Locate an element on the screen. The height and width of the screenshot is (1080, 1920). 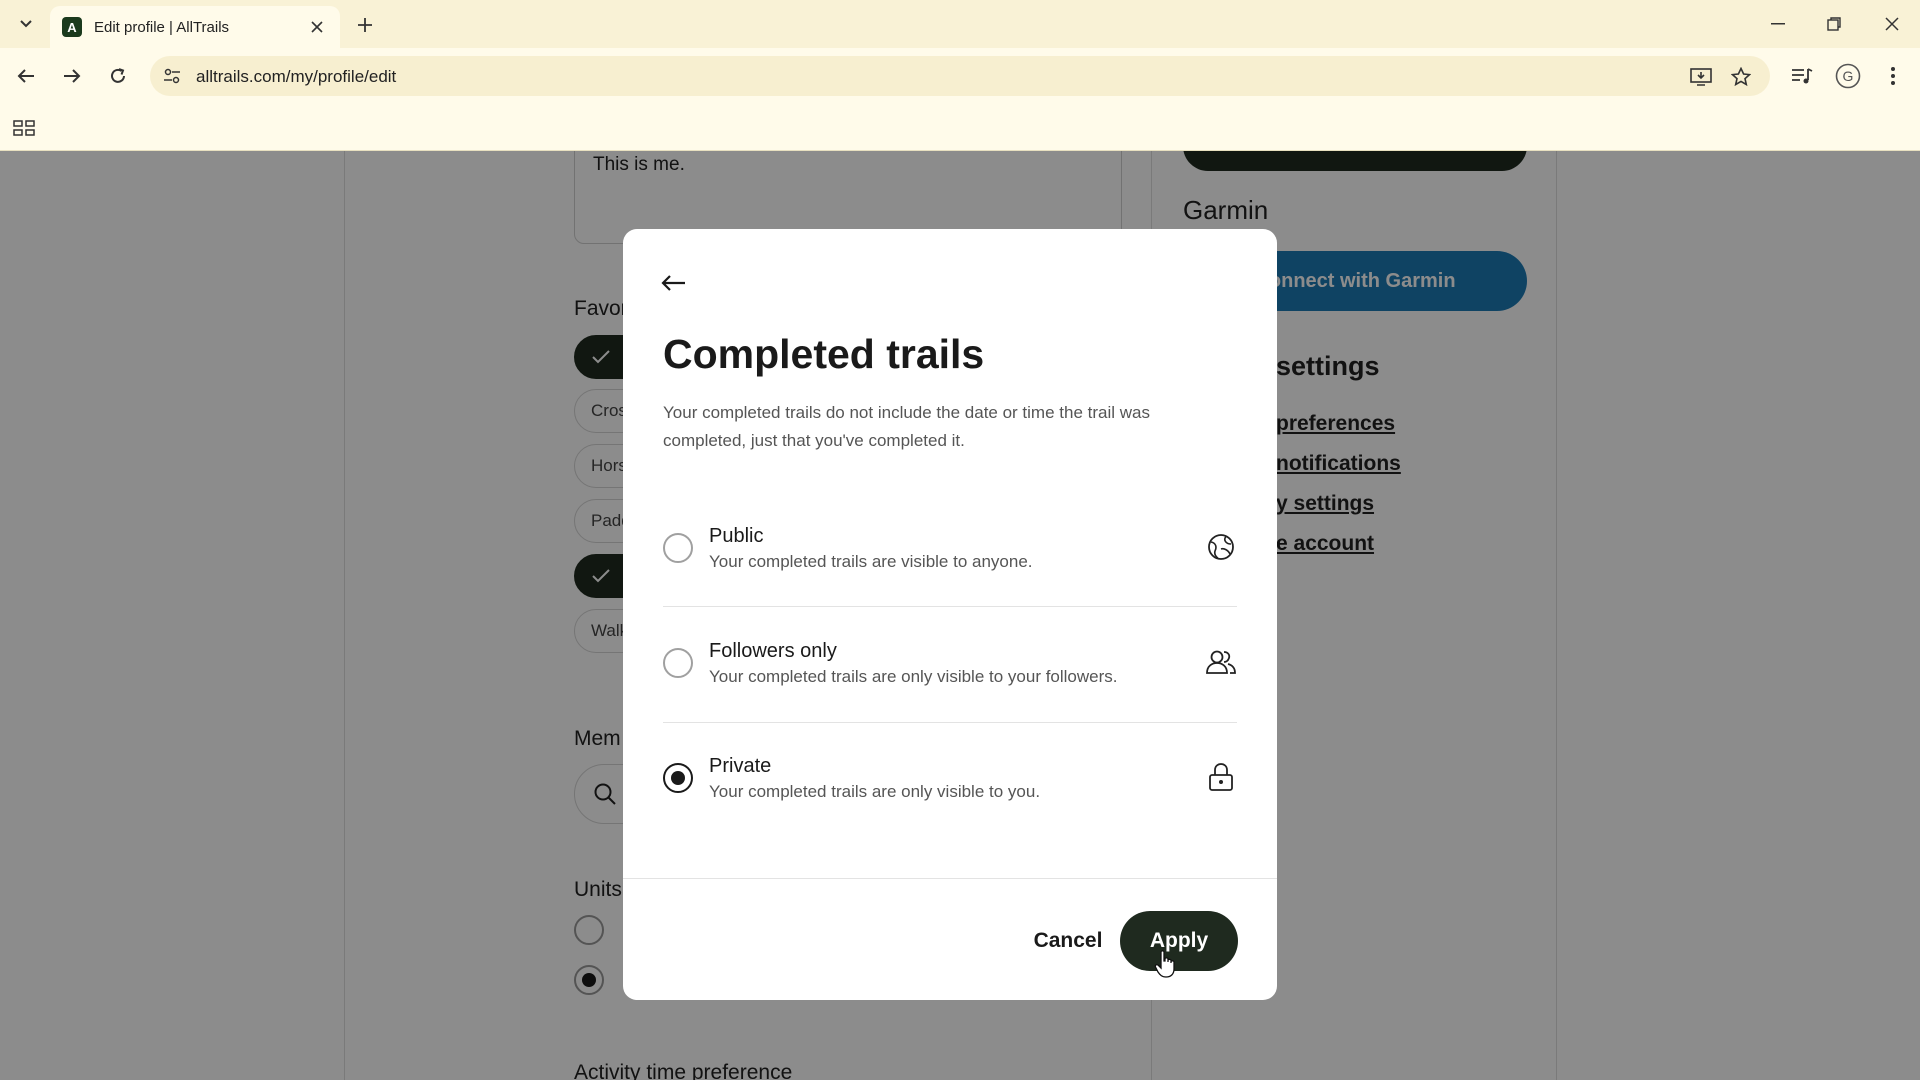
followers-radio is located at coordinates (678, 663).